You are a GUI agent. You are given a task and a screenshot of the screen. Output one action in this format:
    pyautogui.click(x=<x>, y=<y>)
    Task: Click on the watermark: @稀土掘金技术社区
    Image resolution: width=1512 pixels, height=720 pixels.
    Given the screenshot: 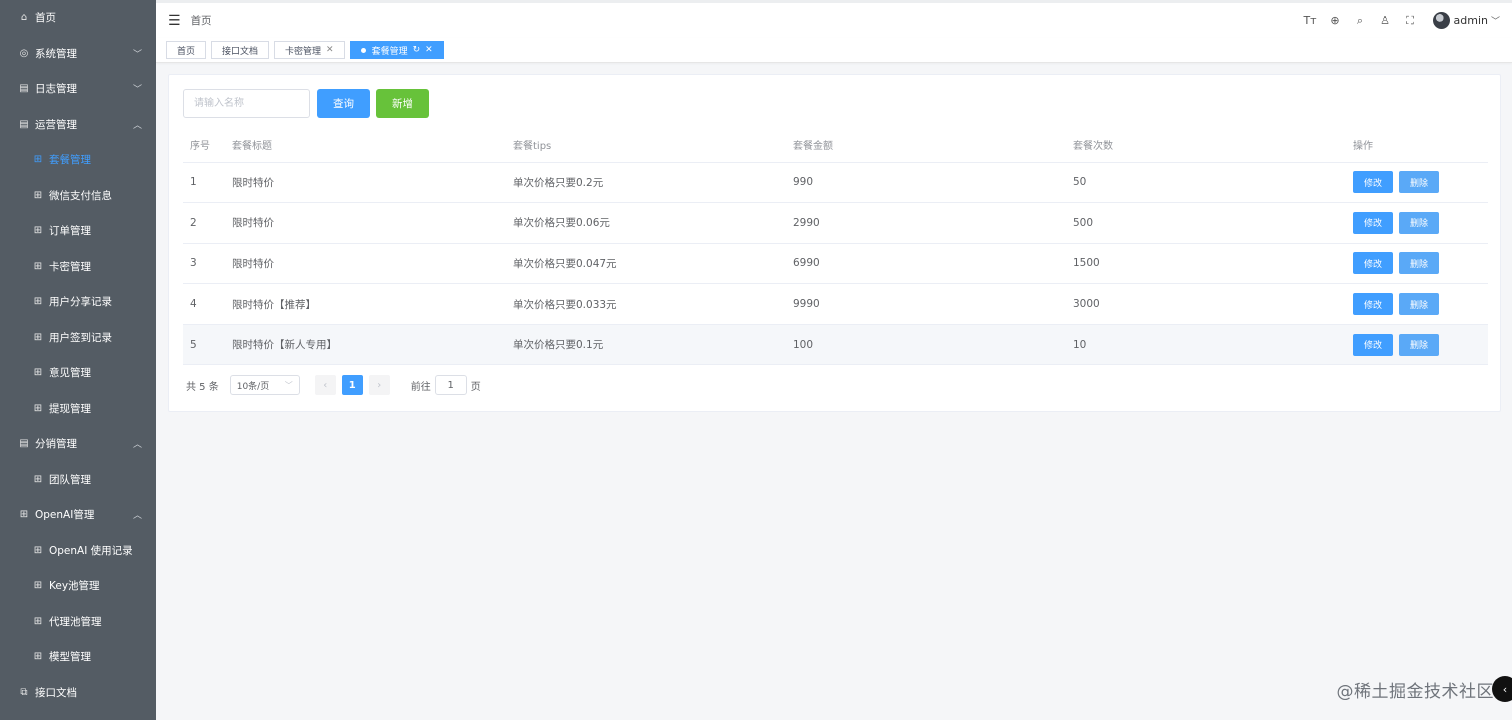 What is the action you would take?
    pyautogui.click(x=1415, y=692)
    